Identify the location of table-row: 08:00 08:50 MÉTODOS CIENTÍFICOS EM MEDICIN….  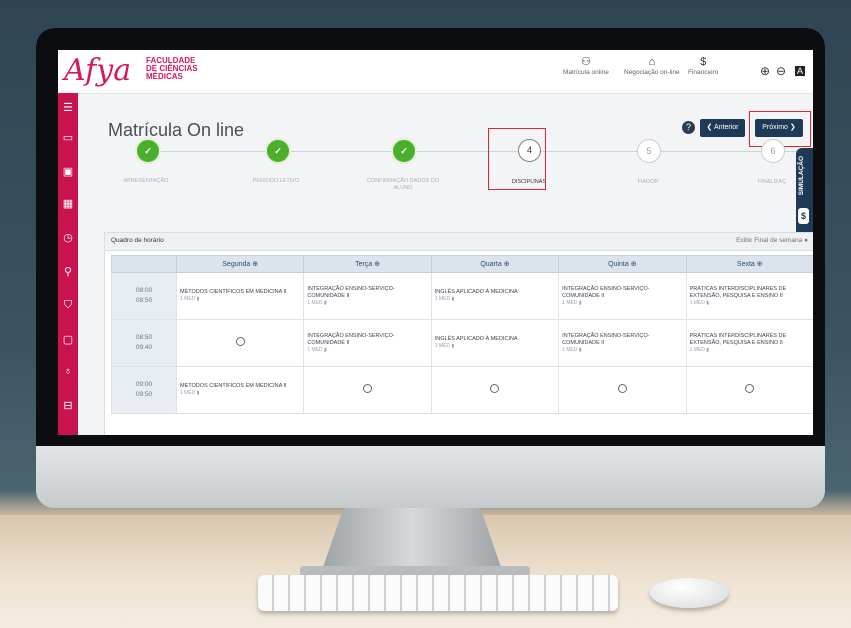
(462, 296).